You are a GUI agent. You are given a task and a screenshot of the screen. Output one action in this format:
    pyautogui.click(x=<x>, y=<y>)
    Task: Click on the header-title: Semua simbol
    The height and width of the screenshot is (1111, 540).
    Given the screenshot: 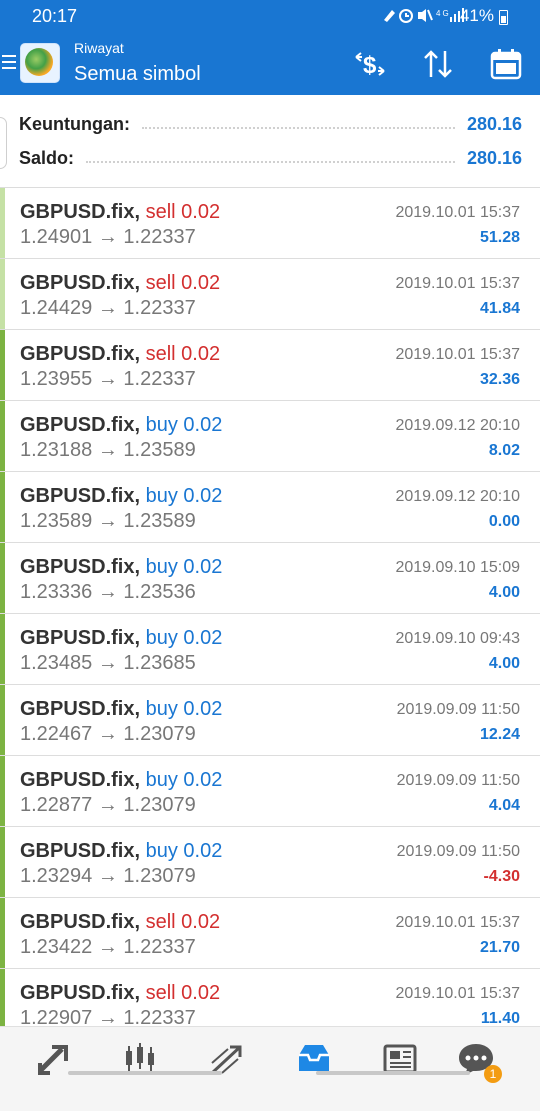 What is the action you would take?
    pyautogui.click(x=137, y=74)
    